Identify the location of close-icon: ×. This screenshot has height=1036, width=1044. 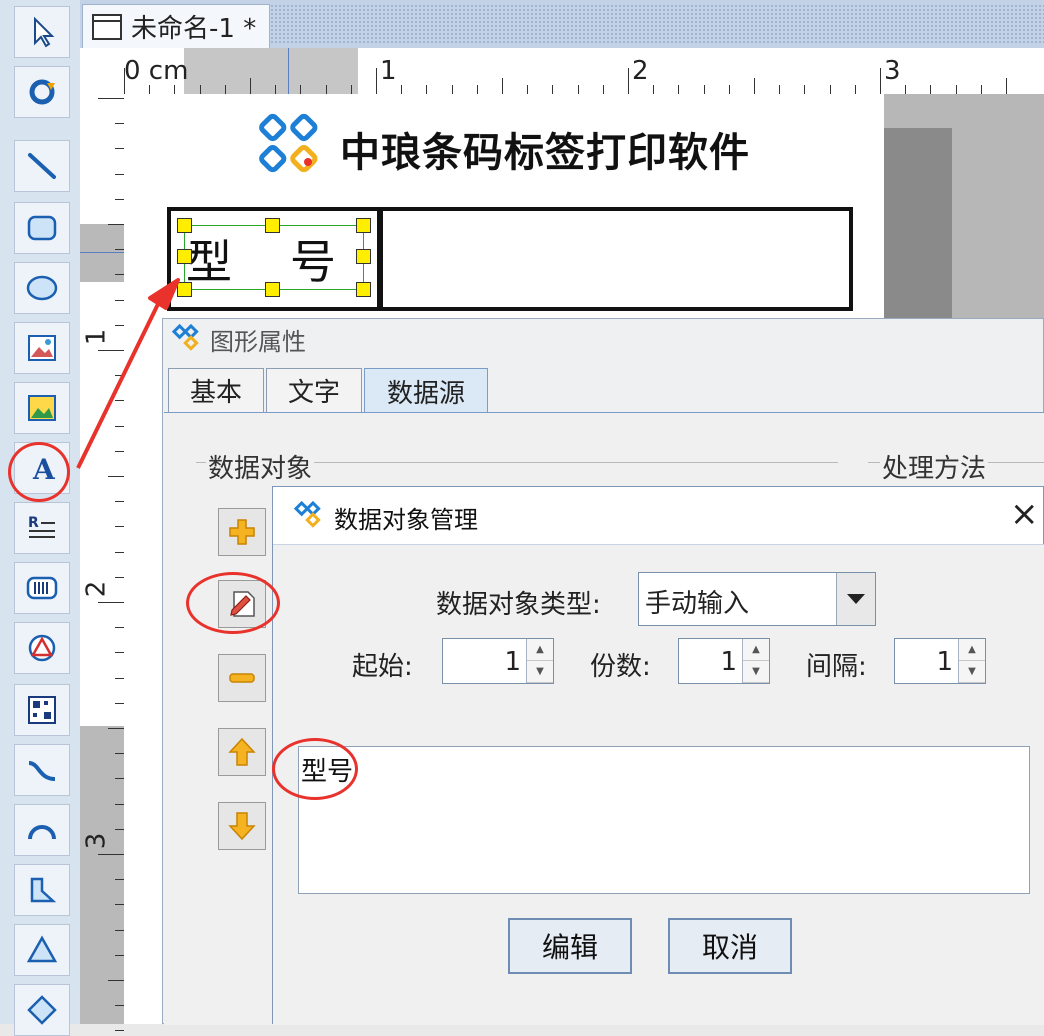
(1024, 514).